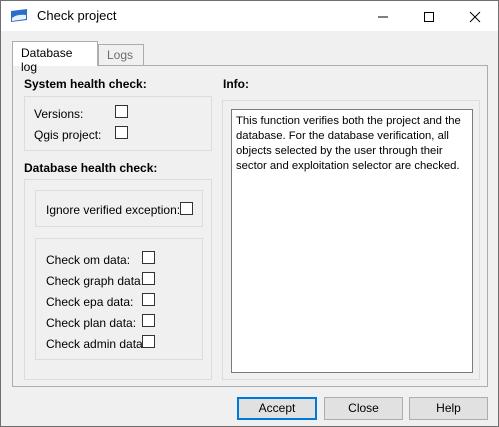 This screenshot has width=499, height=427. I want to click on close-icon, so click(475, 17).